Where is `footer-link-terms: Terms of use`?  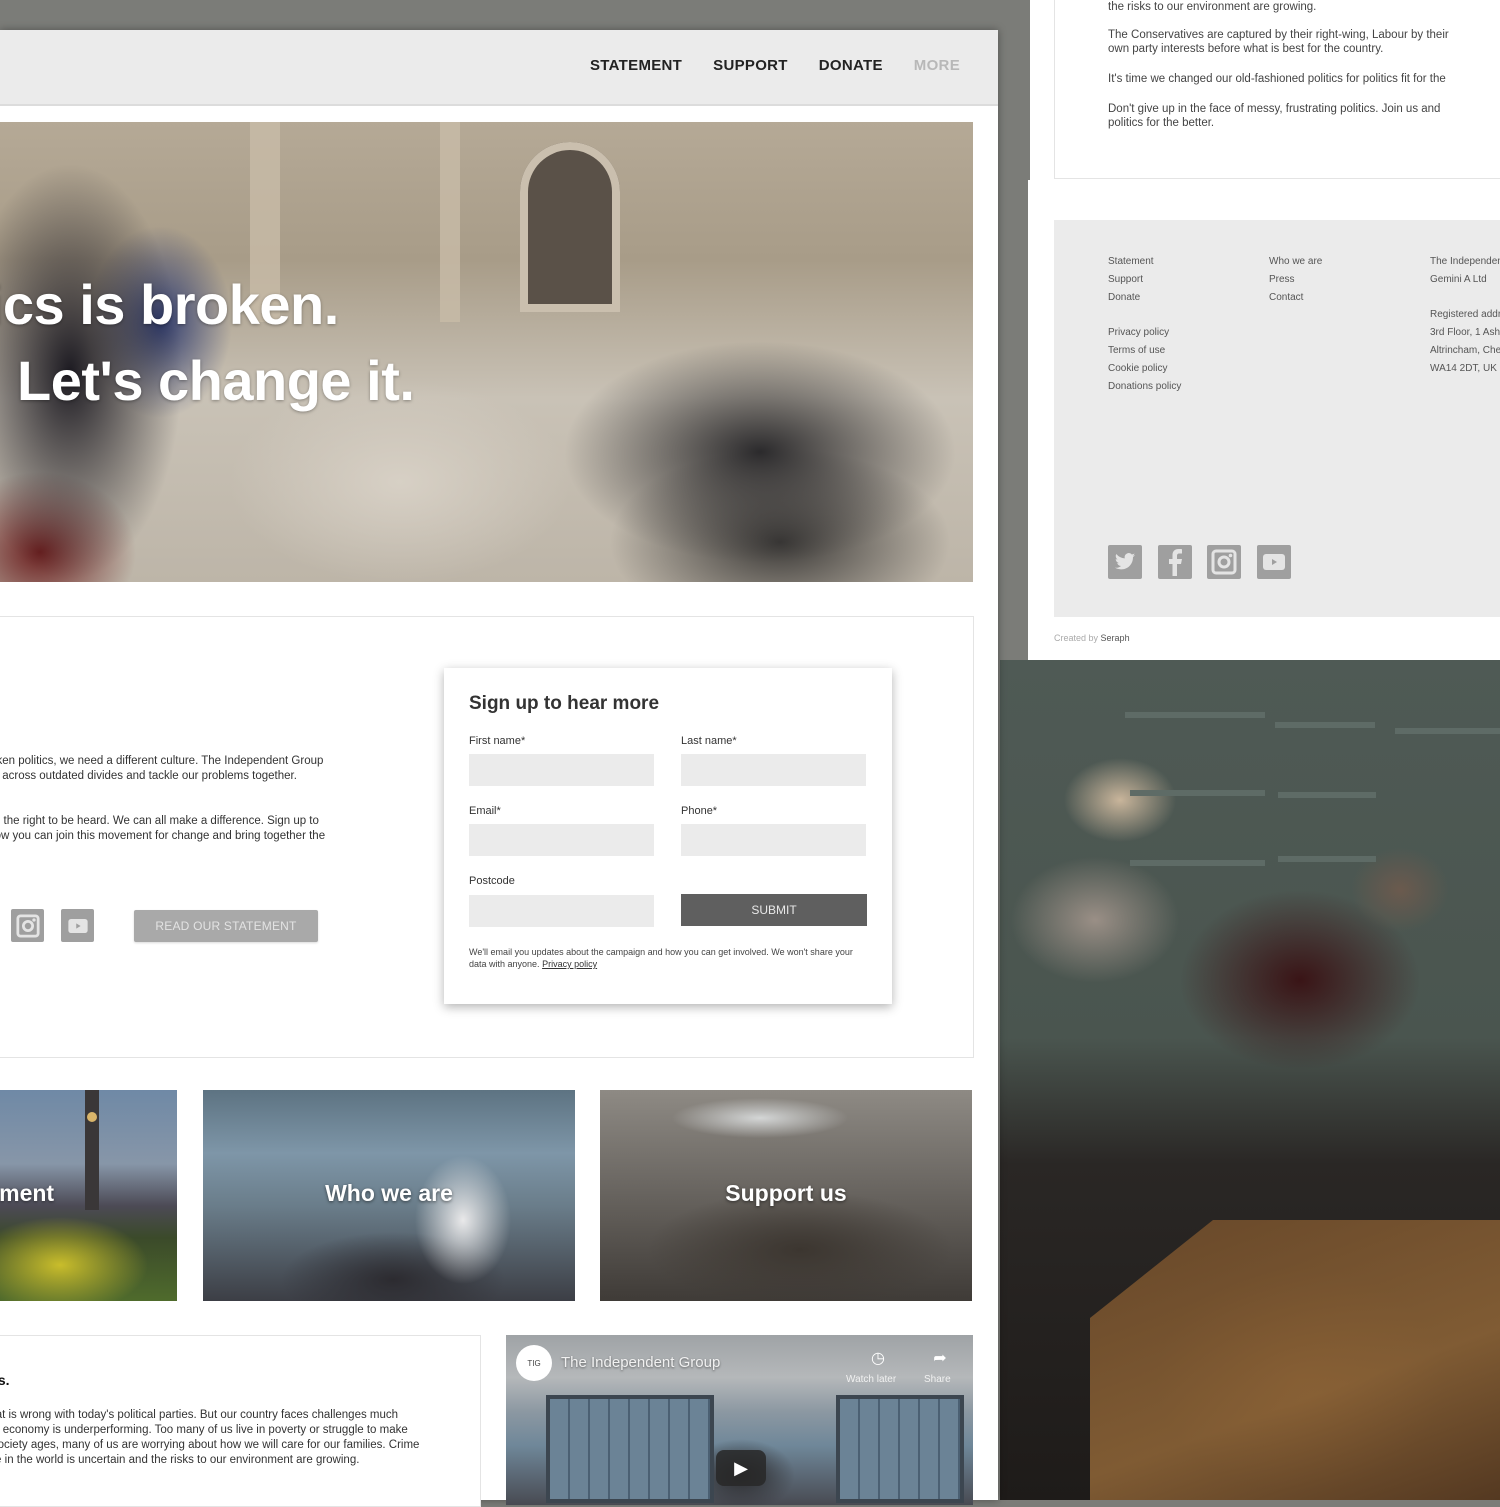
footer-link-terms: Terms of use is located at coordinates (1144, 351).